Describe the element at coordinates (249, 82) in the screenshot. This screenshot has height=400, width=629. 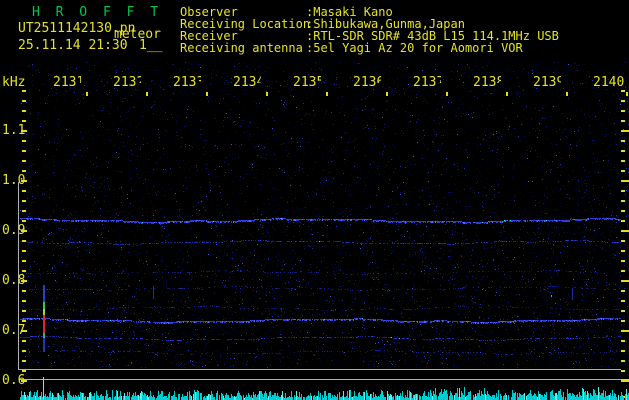
I see `x-axis-label: 2134` at that location.